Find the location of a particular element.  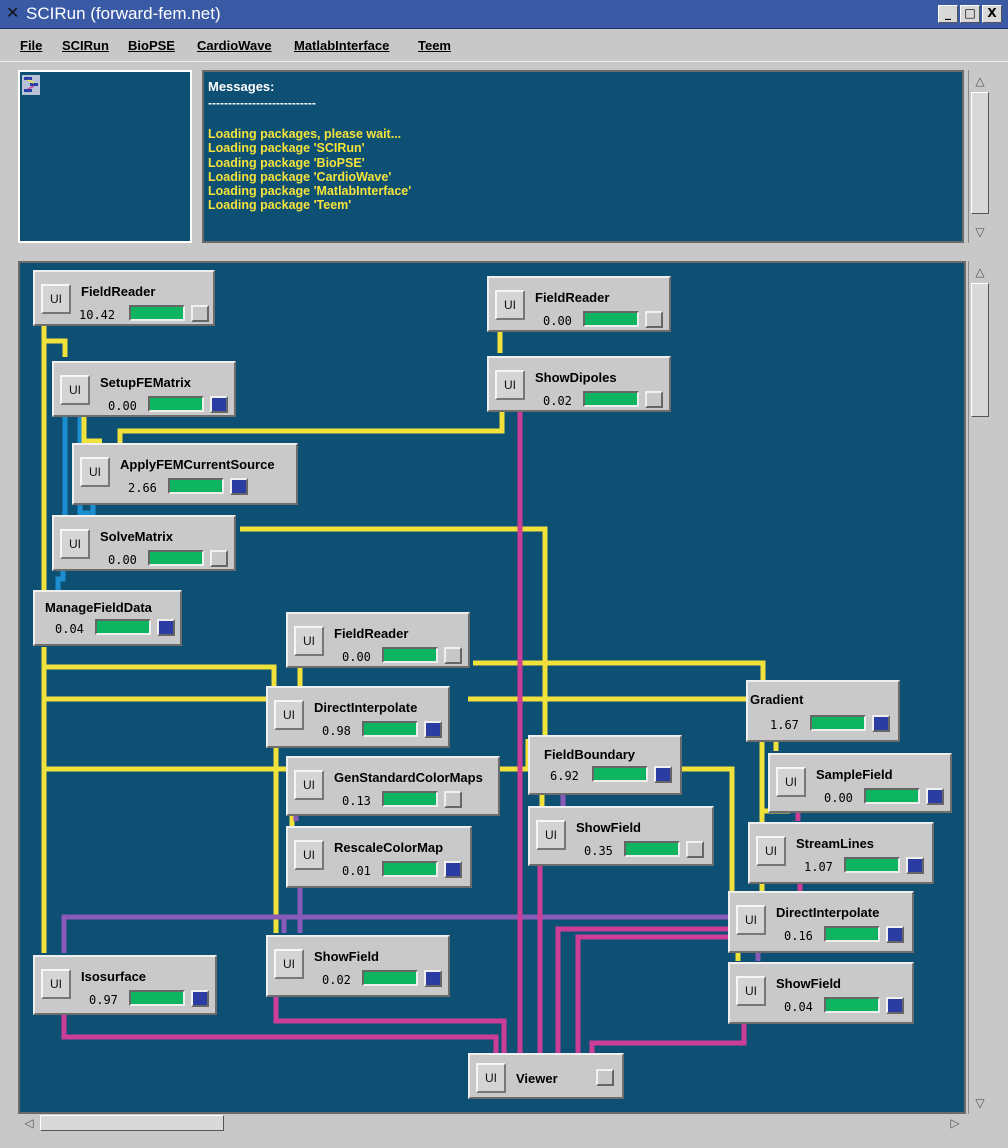

canvas-vertical-scrollbar: △ ▽ is located at coordinates (979, 687).